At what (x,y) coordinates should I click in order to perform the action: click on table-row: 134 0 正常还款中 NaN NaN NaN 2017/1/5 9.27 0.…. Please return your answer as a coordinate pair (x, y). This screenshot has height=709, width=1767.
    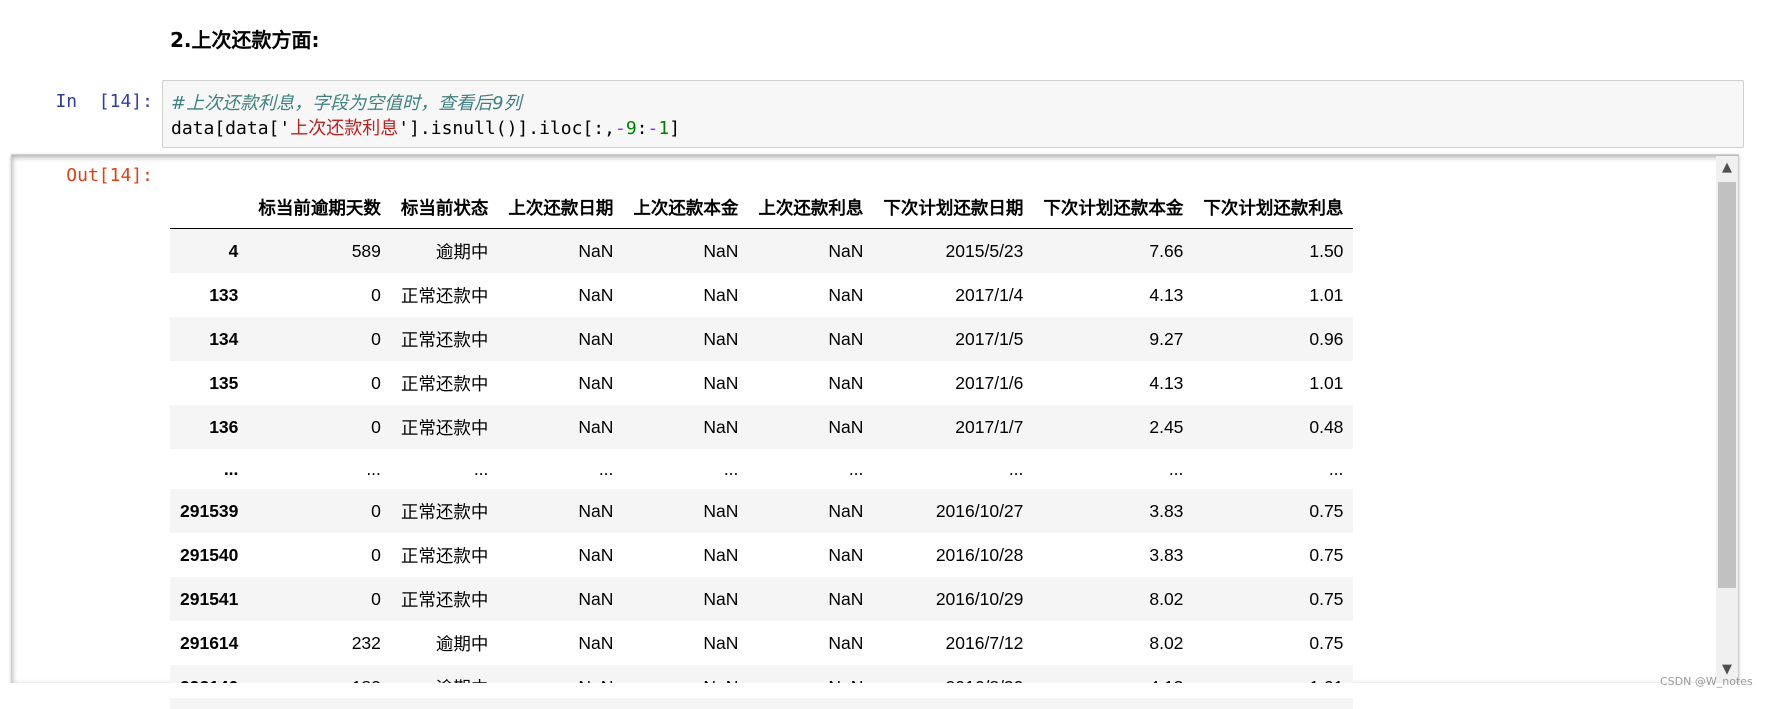
    Looking at the image, I should click on (762, 339).